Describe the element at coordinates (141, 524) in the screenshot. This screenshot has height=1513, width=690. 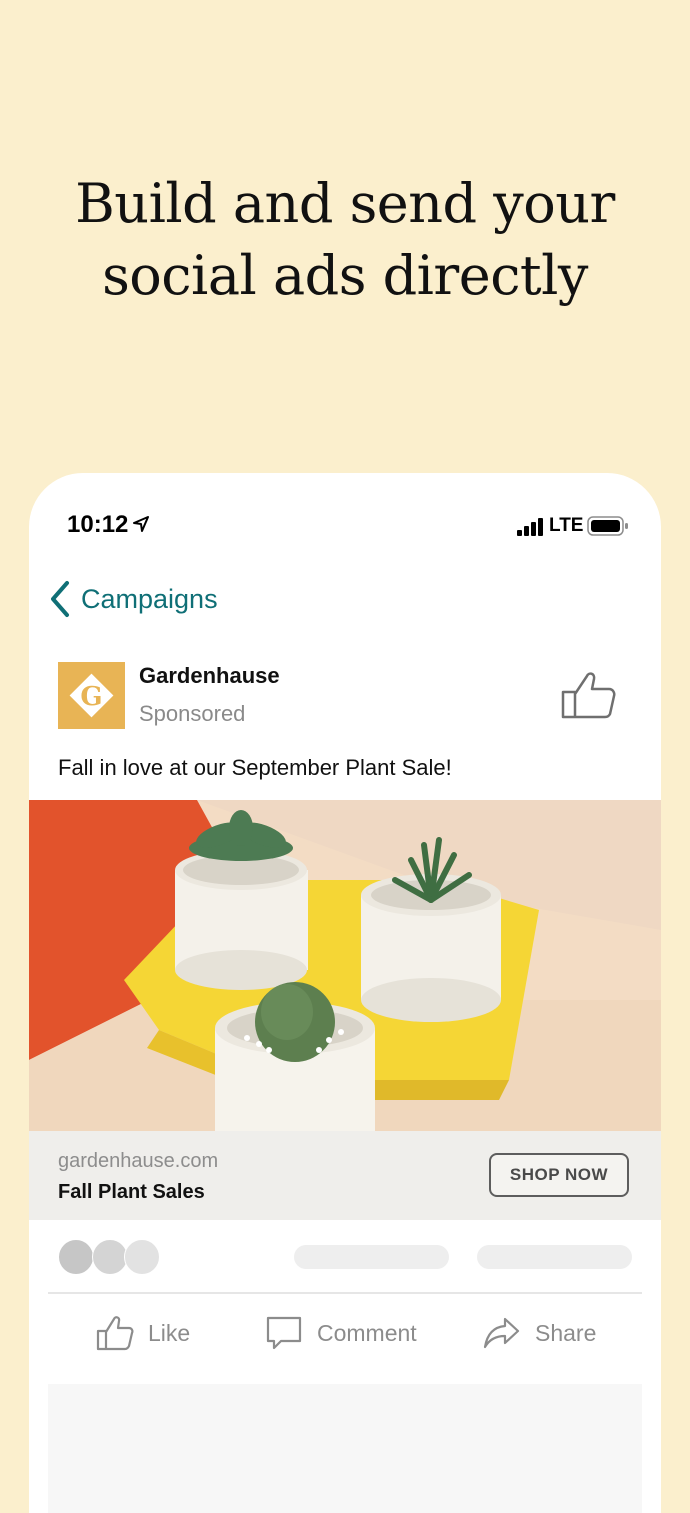
I see `location-arrow-icon` at that location.